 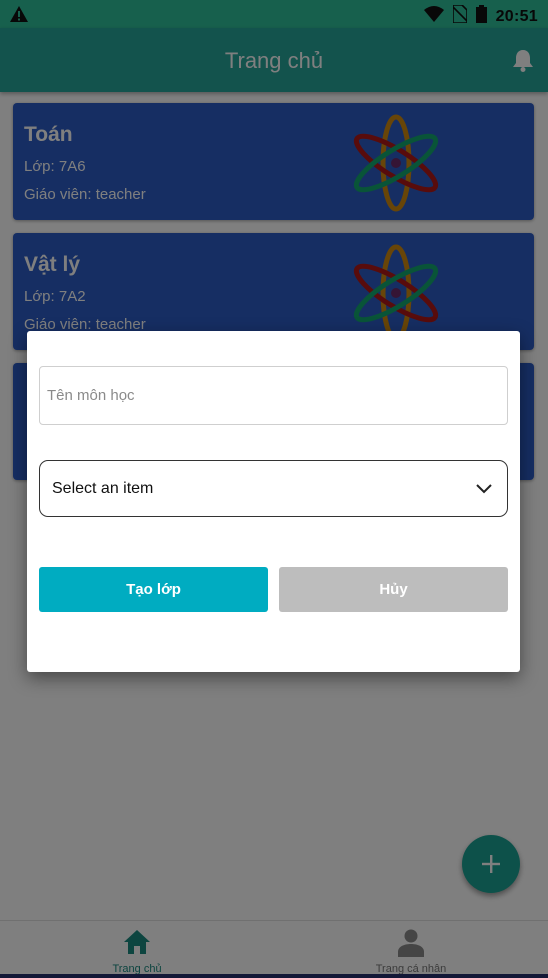 What do you see at coordinates (153, 589) in the screenshot?
I see `create-class-button: Tạo lớp` at bounding box center [153, 589].